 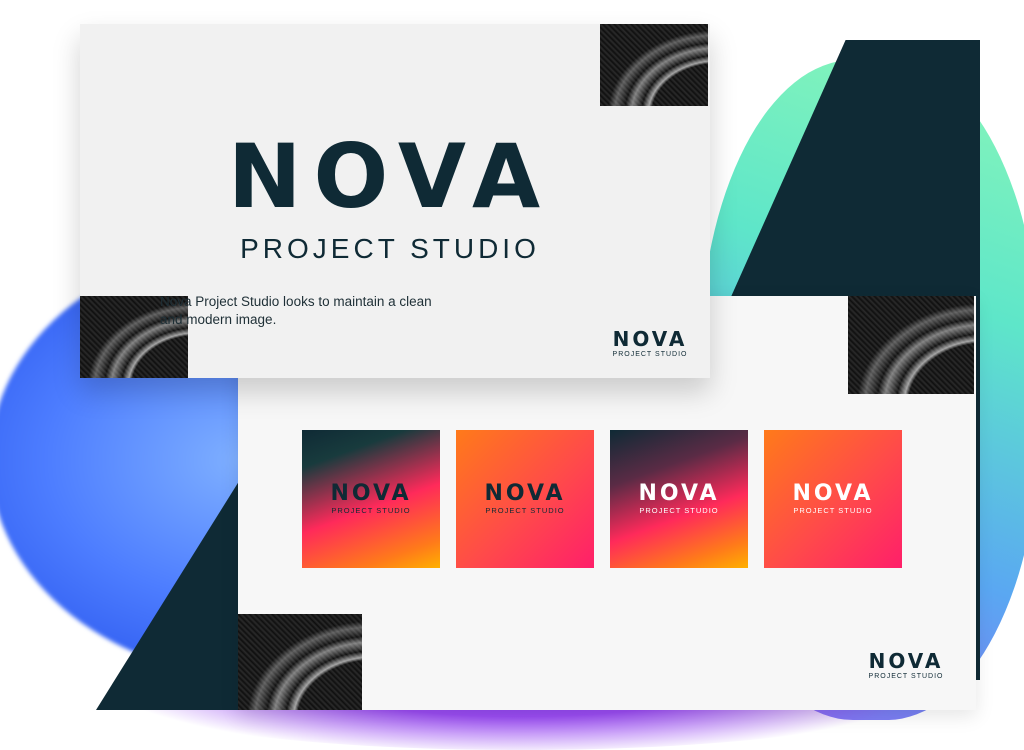 What do you see at coordinates (390, 248) in the screenshot?
I see `main-logo-subtitle: PROJECT STUDIO` at bounding box center [390, 248].